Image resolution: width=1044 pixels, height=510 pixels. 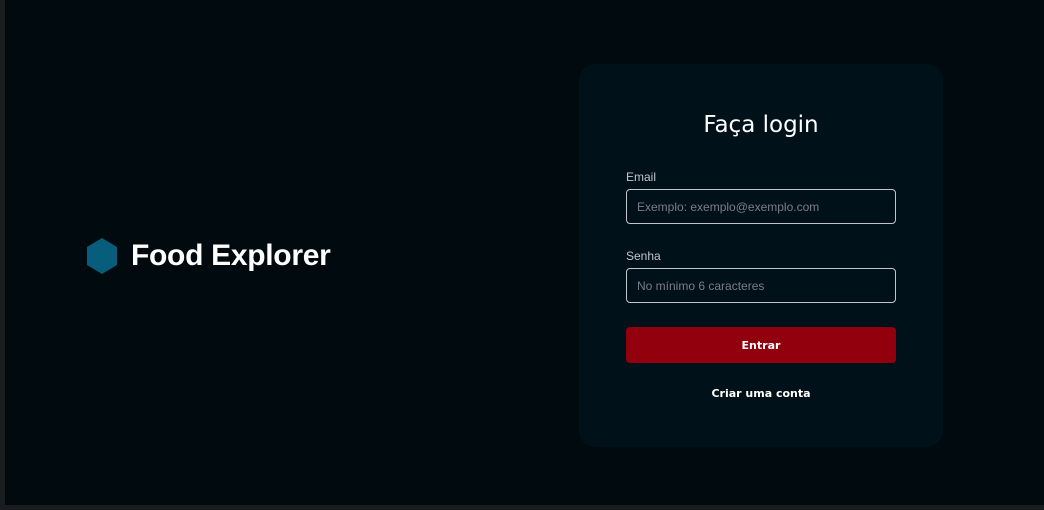 What do you see at coordinates (102, 256) in the screenshot?
I see `hexagon-icon` at bounding box center [102, 256].